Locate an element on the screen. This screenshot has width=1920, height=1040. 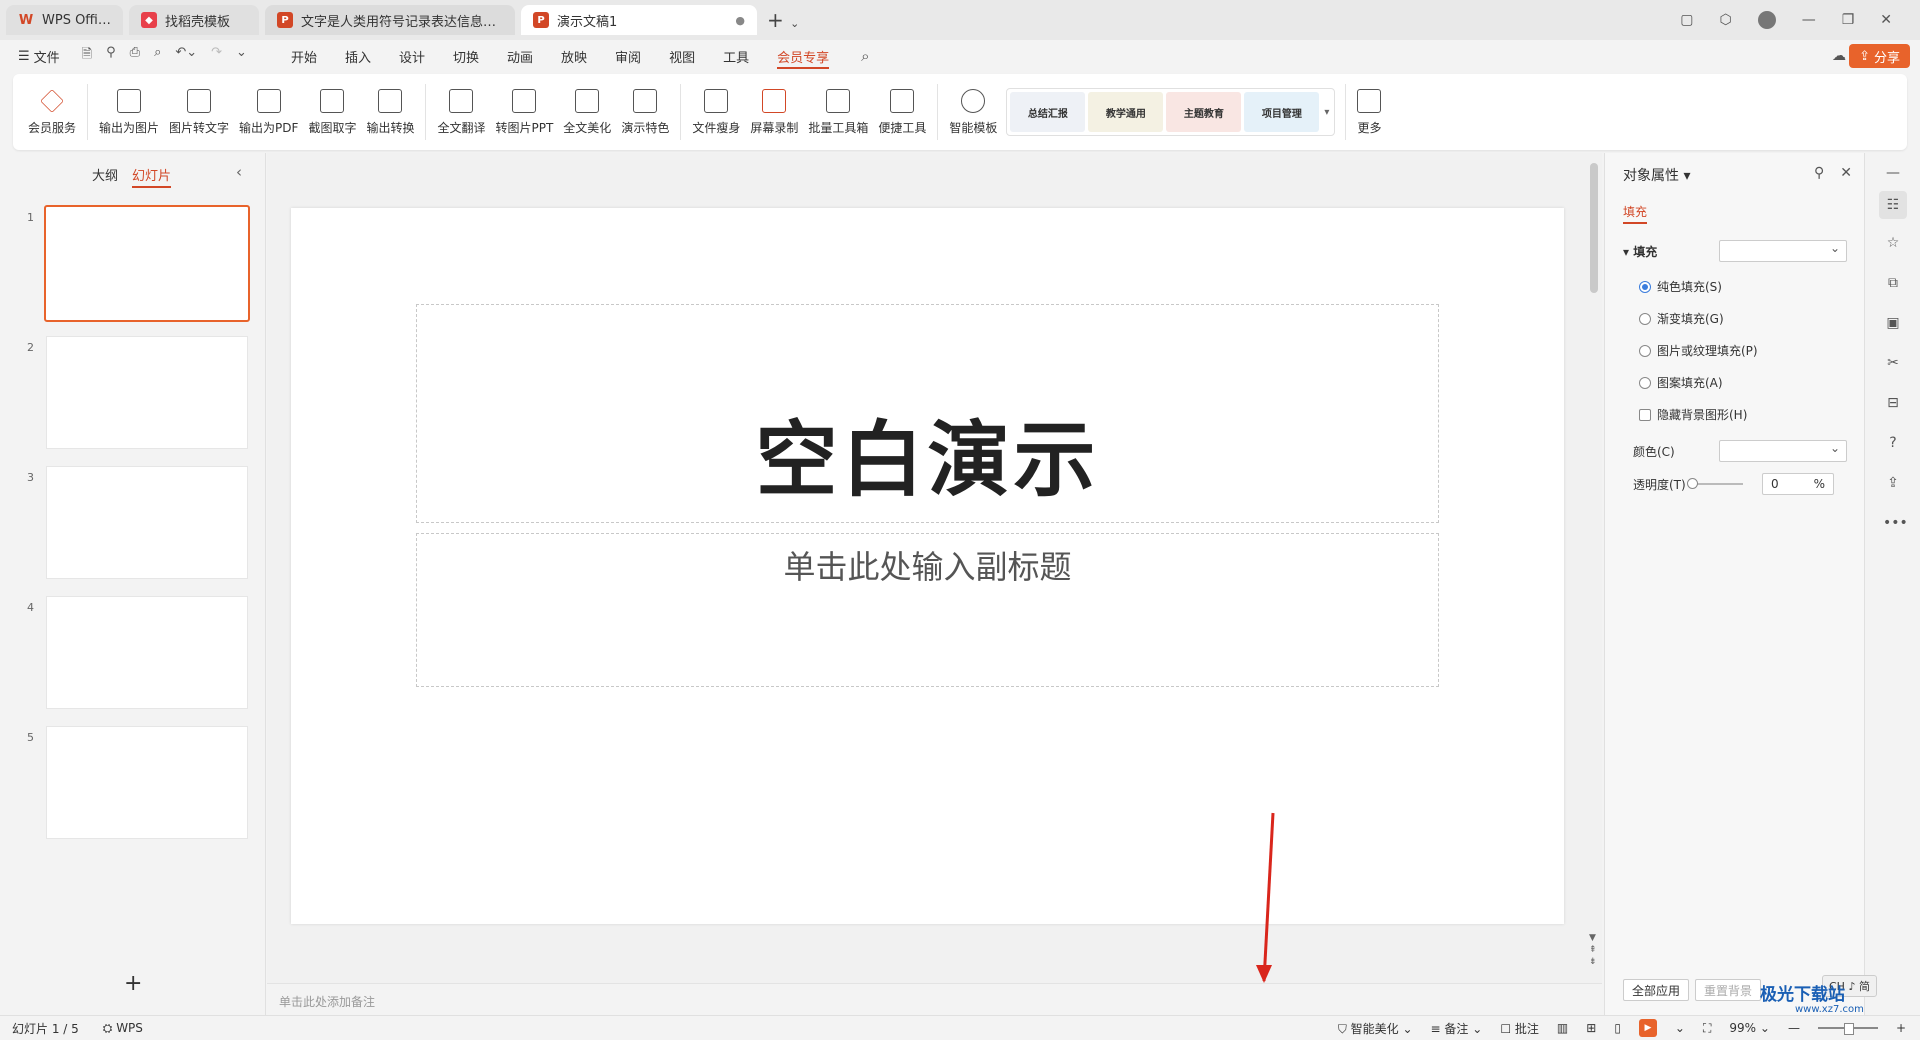
tab-design: 设计 is located at coordinates (412, 56).